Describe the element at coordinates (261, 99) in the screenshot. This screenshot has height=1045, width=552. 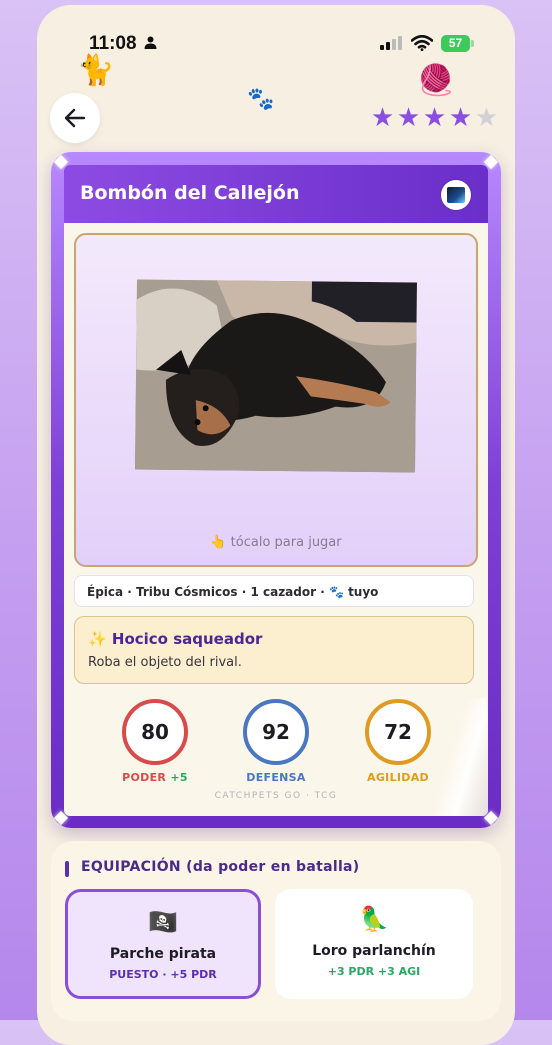
I see `paw-doodle-icon: 🐾` at that location.